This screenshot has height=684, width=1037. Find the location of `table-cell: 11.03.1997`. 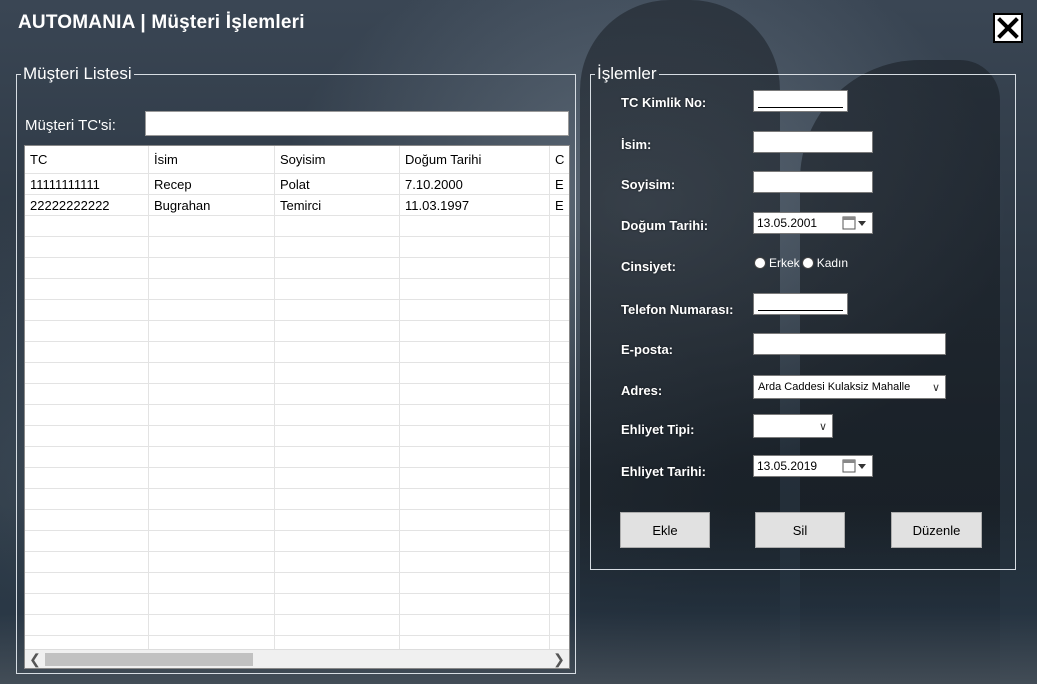

table-cell: 11.03.1997 is located at coordinates (475, 205).